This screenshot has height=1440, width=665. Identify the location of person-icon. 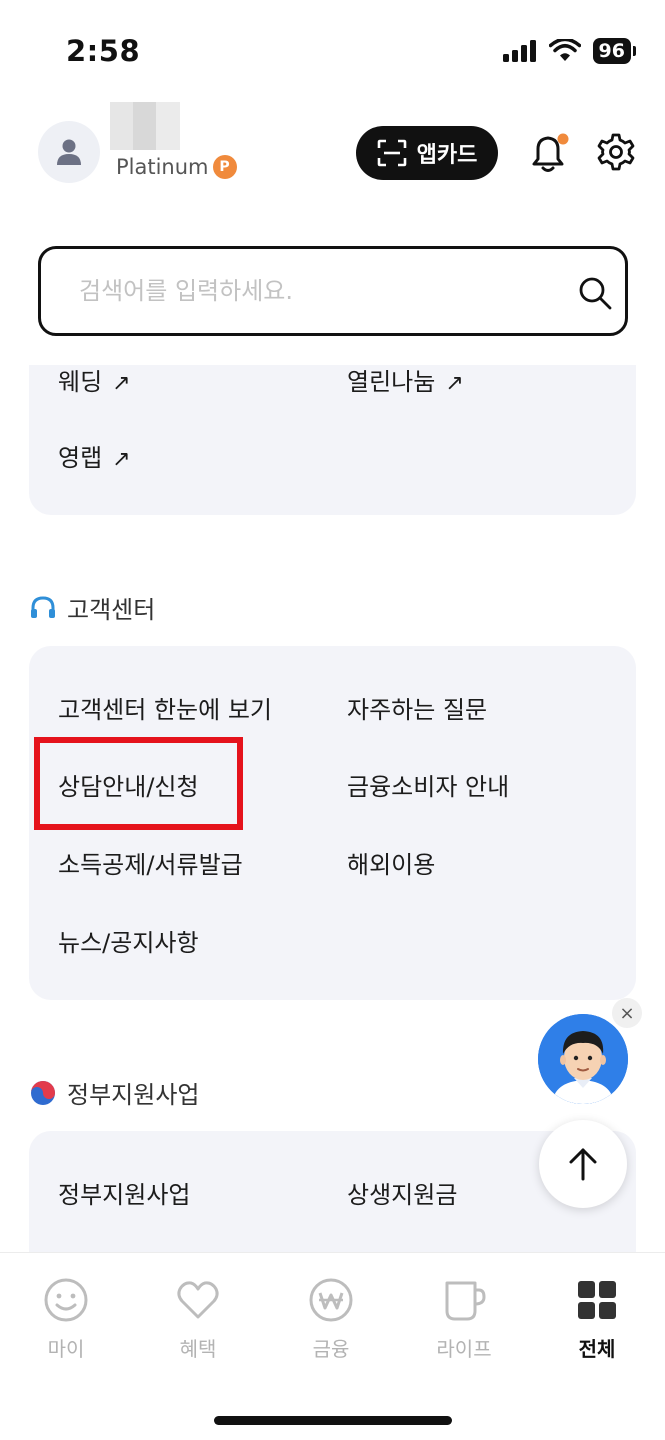
(69, 152).